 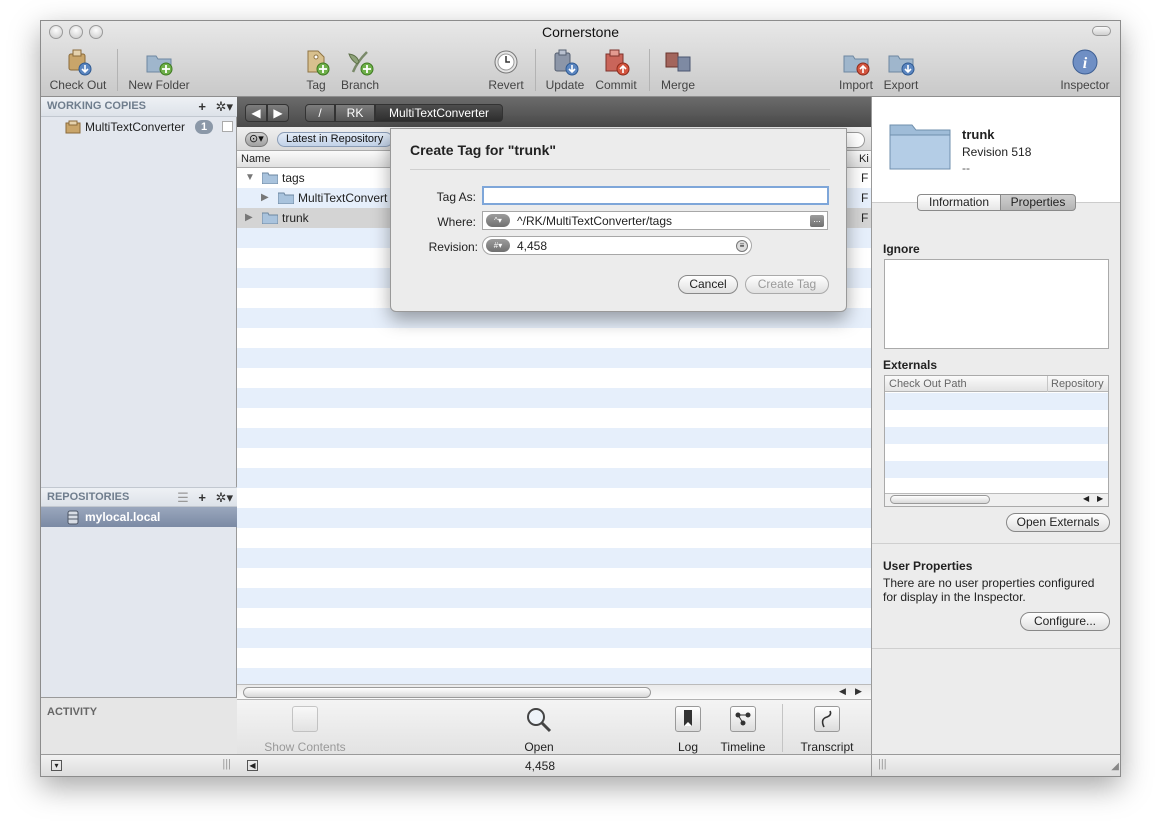 I want to click on merge-button: Merge, so click(x=678, y=71).